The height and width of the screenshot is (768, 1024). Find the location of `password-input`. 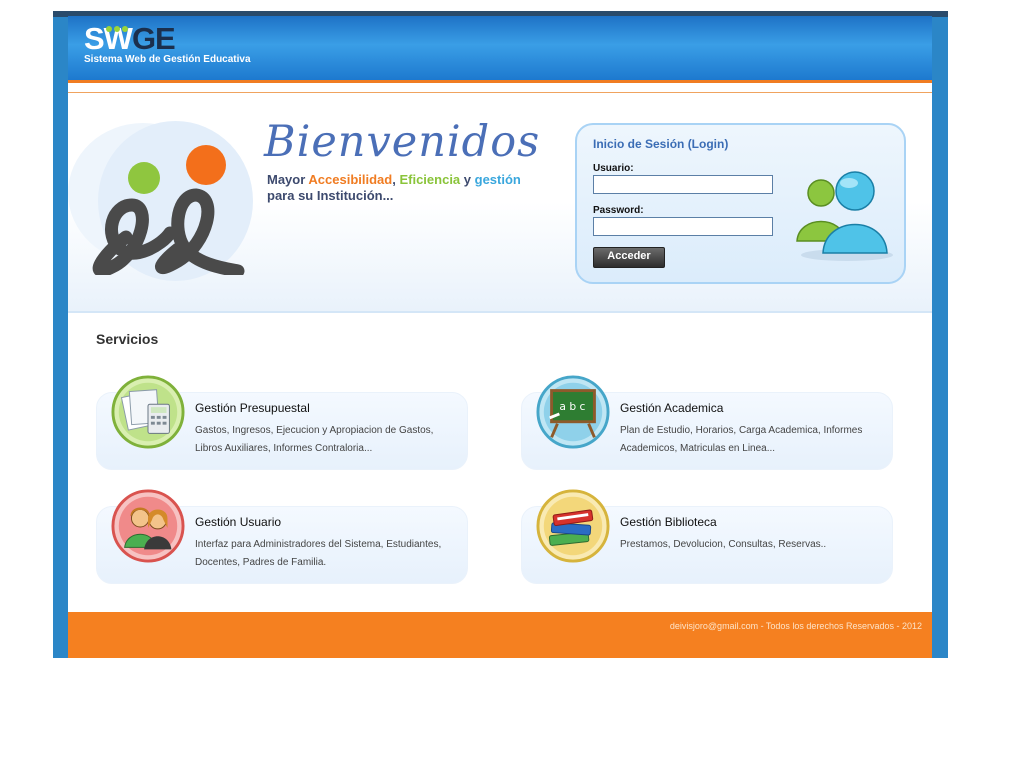

password-input is located at coordinates (683, 226).